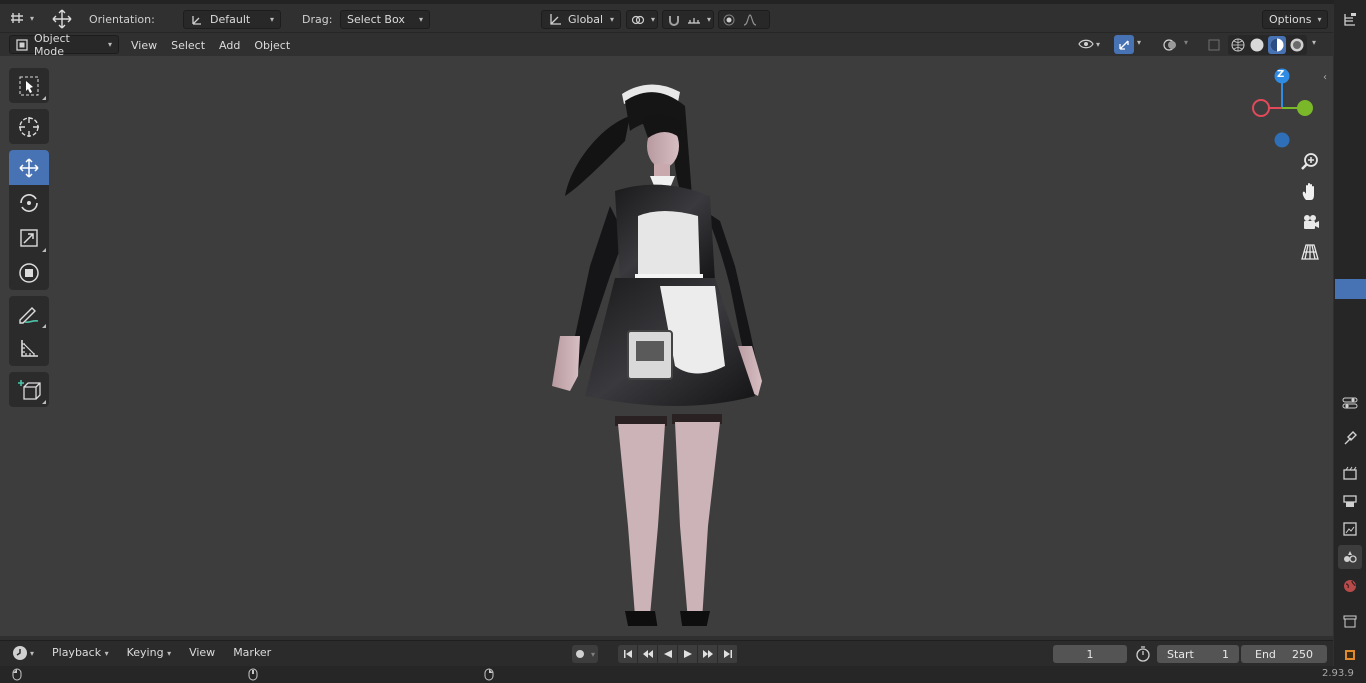 This screenshot has height=683, width=1366. Describe the element at coordinates (229, 45) in the screenshot. I see `menu-add: Add` at that location.